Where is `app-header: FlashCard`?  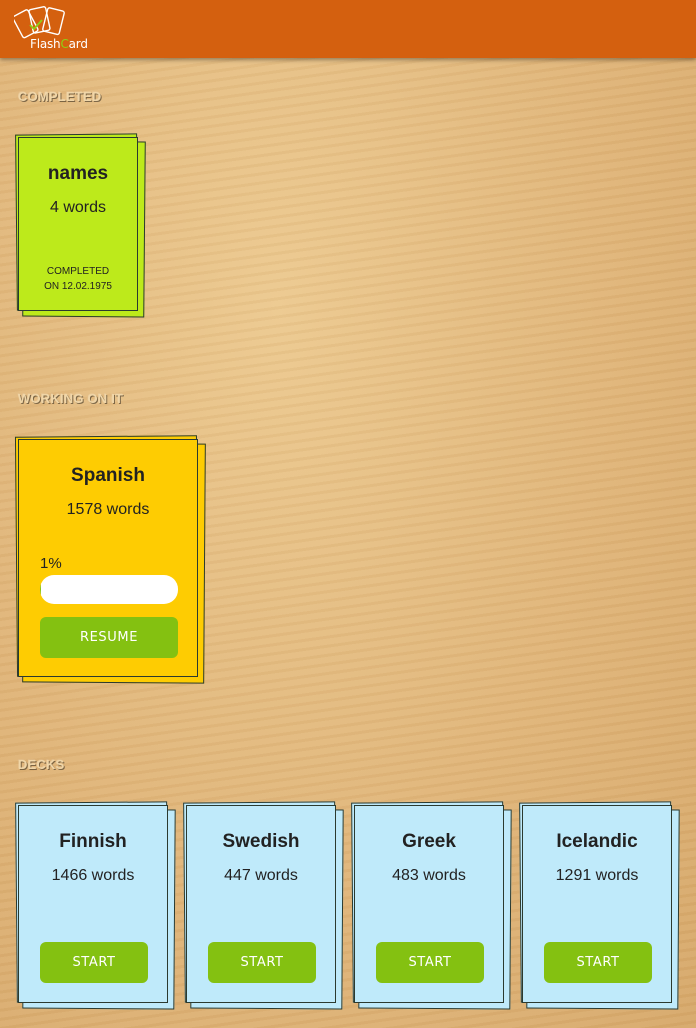
app-header: FlashCard is located at coordinates (348, 29).